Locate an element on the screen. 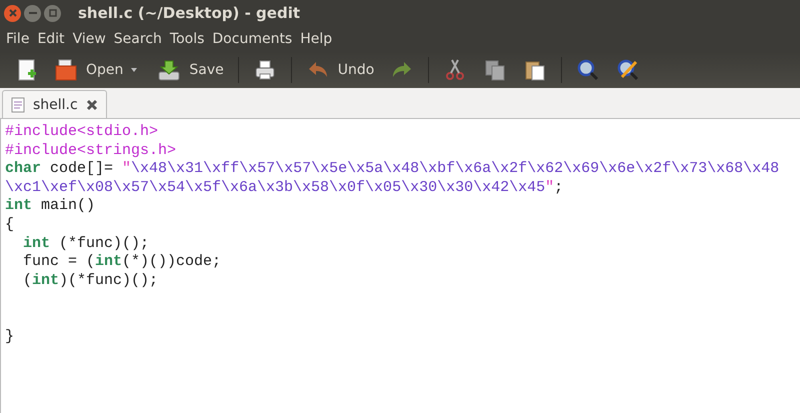  menu-item: File is located at coordinates (18, 39).